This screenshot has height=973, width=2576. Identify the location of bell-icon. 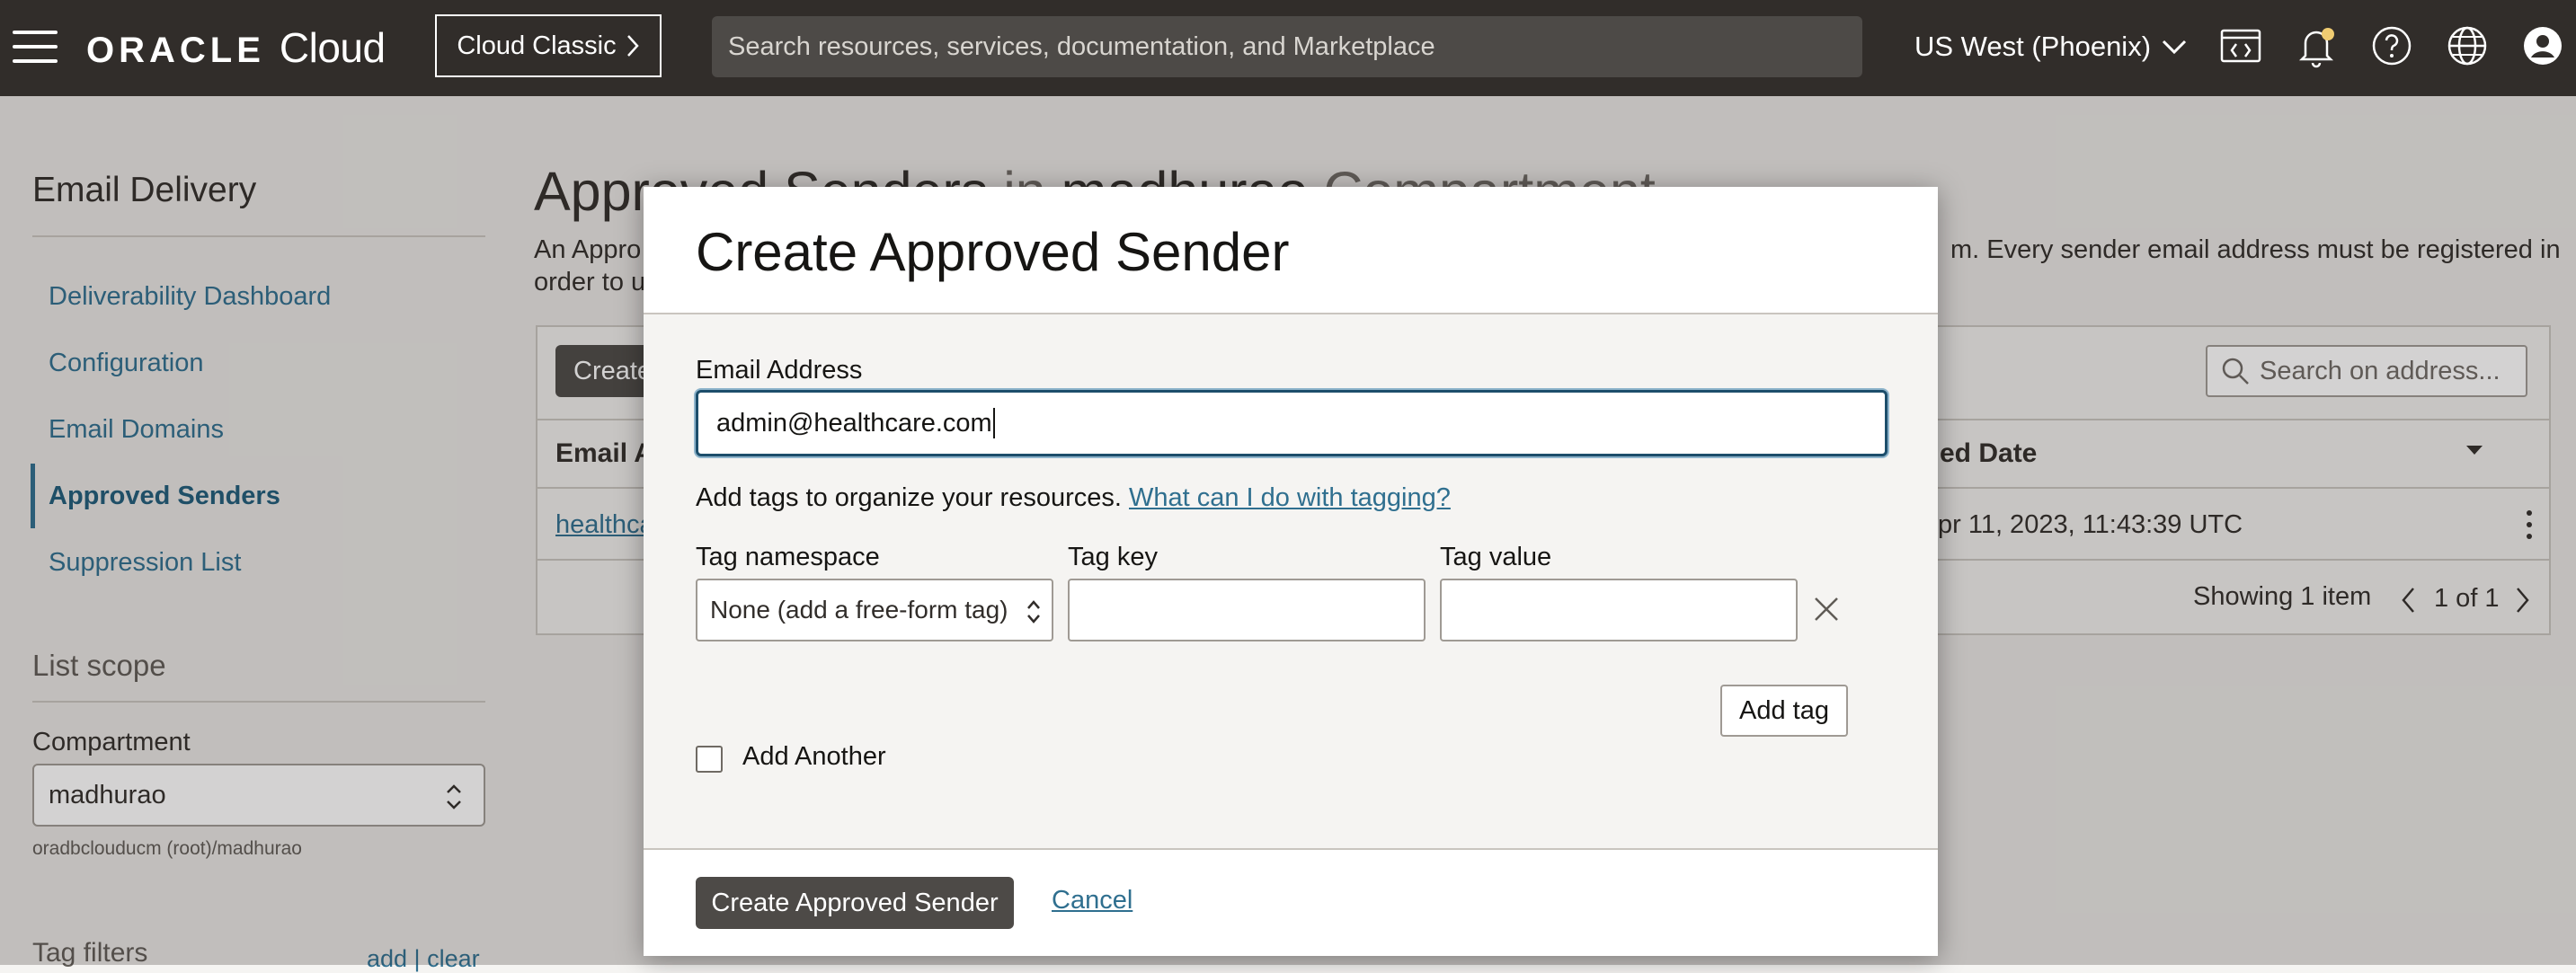
(2316, 45).